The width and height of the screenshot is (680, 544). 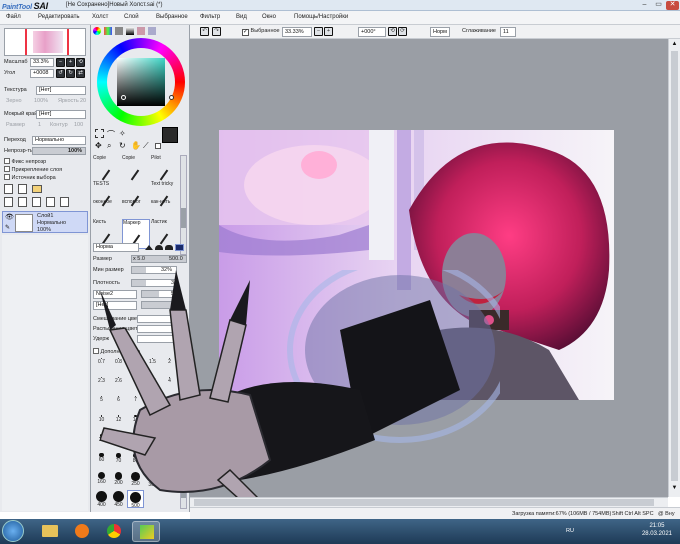 What do you see at coordinates (36, 202) in the screenshot?
I see `merge-visible-icon` at bounding box center [36, 202].